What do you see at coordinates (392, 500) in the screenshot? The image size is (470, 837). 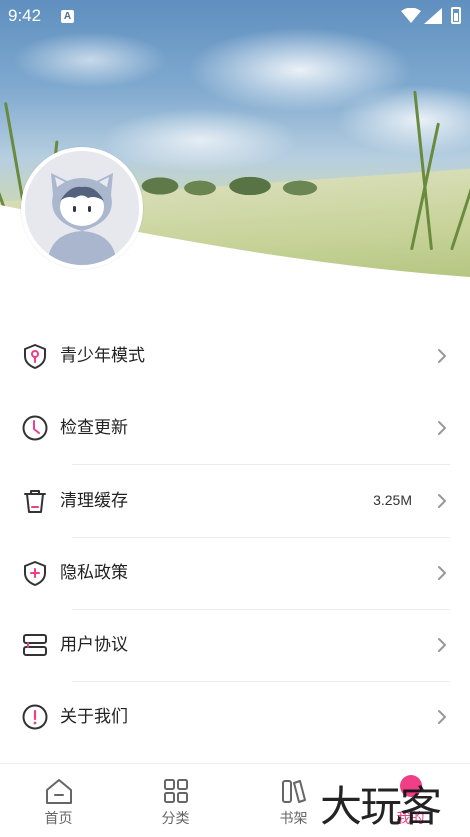 I see `cache-size-value: 3.25M` at bounding box center [392, 500].